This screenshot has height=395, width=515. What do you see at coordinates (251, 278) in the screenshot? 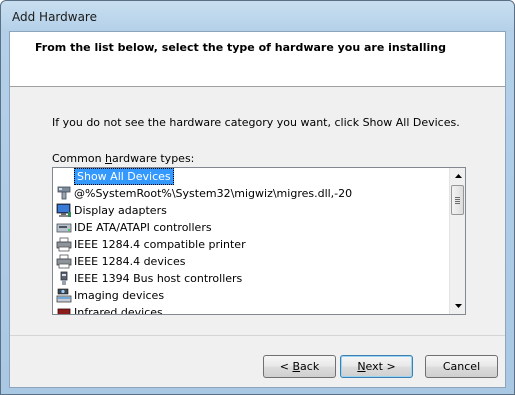
I see `list-item-ieee-1394: IEEE 1394 Bus host controllers` at bounding box center [251, 278].